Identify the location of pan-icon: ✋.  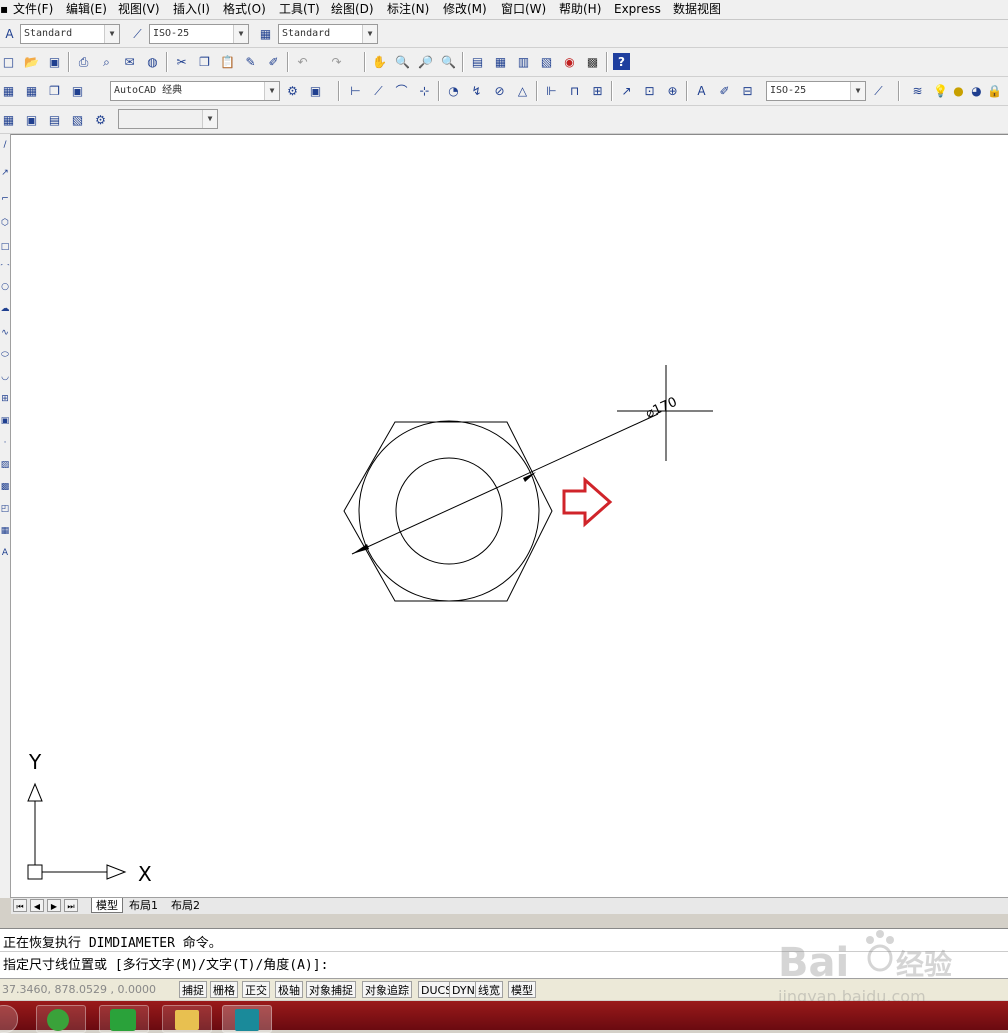
(379, 61).